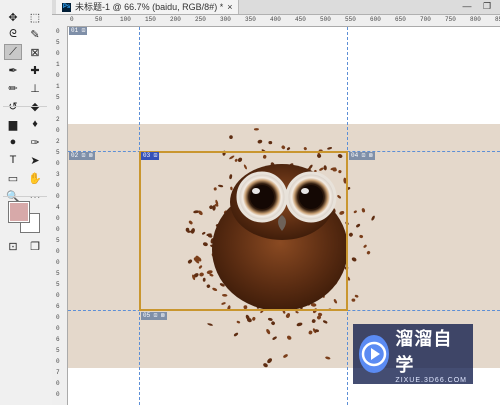 Image resolution: width=500 pixels, height=405 pixels. I want to click on quick-select-tool: ✎, so click(35, 34).